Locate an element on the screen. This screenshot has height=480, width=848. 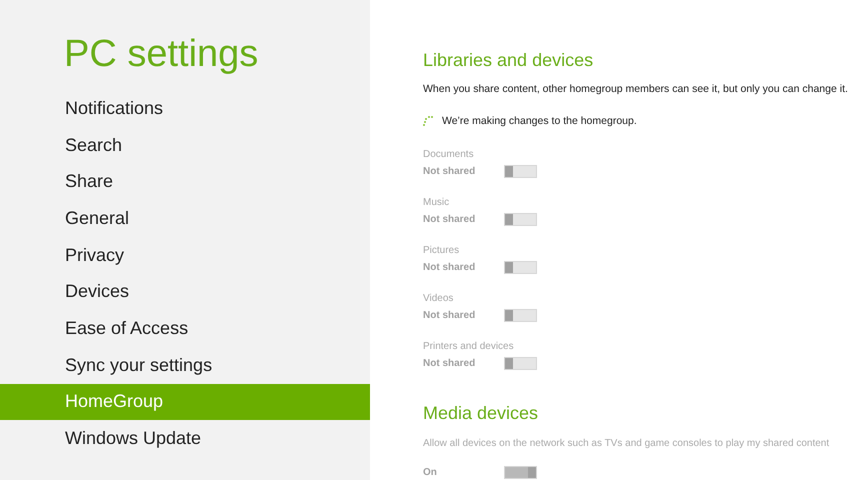
status-text: We’re making changes to the homegroup. is located at coordinates (539, 121).